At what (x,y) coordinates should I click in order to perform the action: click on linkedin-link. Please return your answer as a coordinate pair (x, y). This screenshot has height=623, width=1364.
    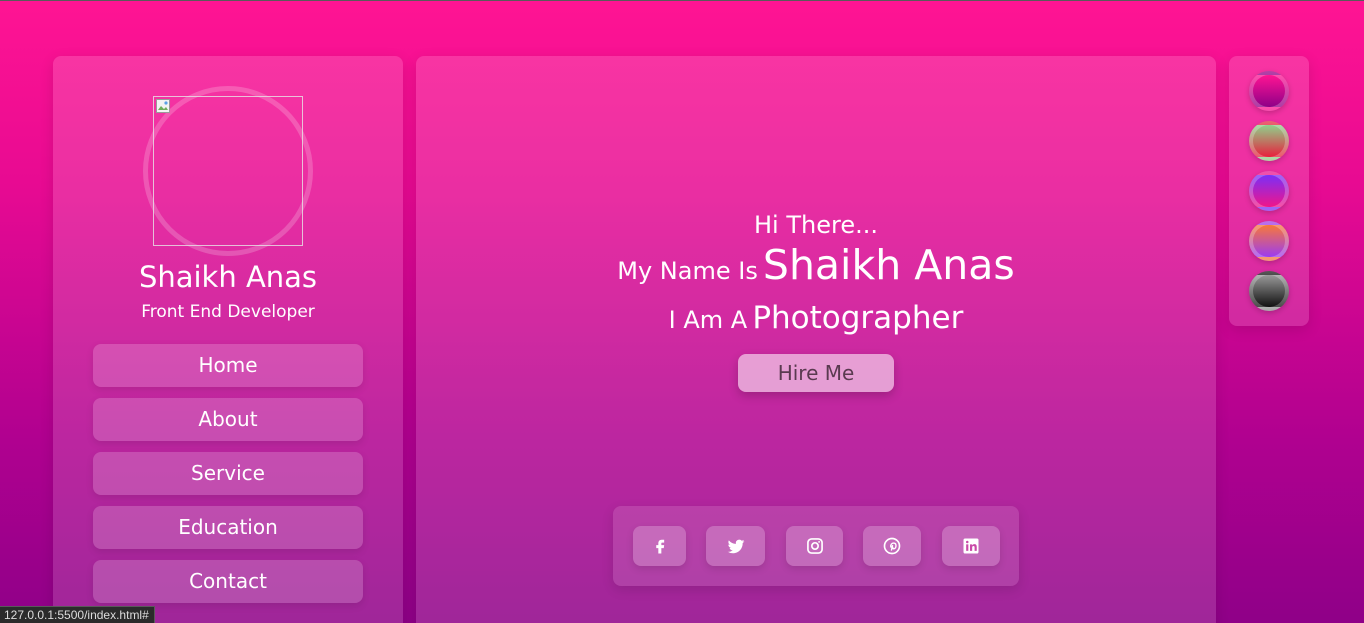
    Looking at the image, I should click on (971, 546).